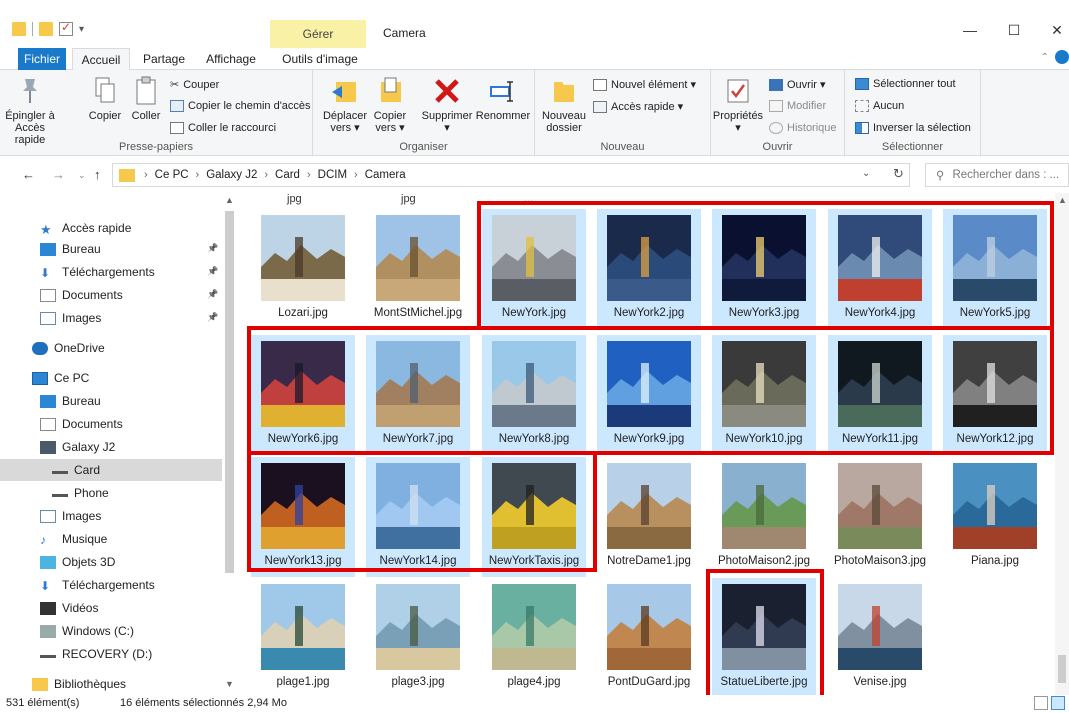 The height and width of the screenshot is (713, 1069). I want to click on file-tile: Piana.jpg, so click(995, 517).